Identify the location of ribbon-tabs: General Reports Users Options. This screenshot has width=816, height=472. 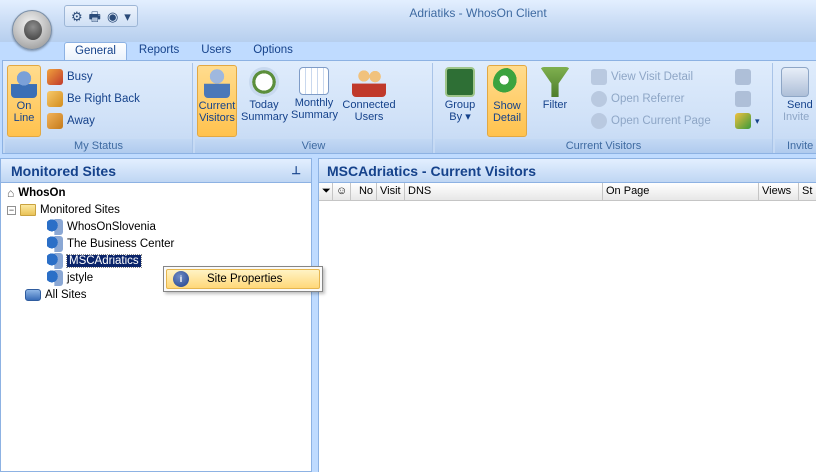
(183, 51).